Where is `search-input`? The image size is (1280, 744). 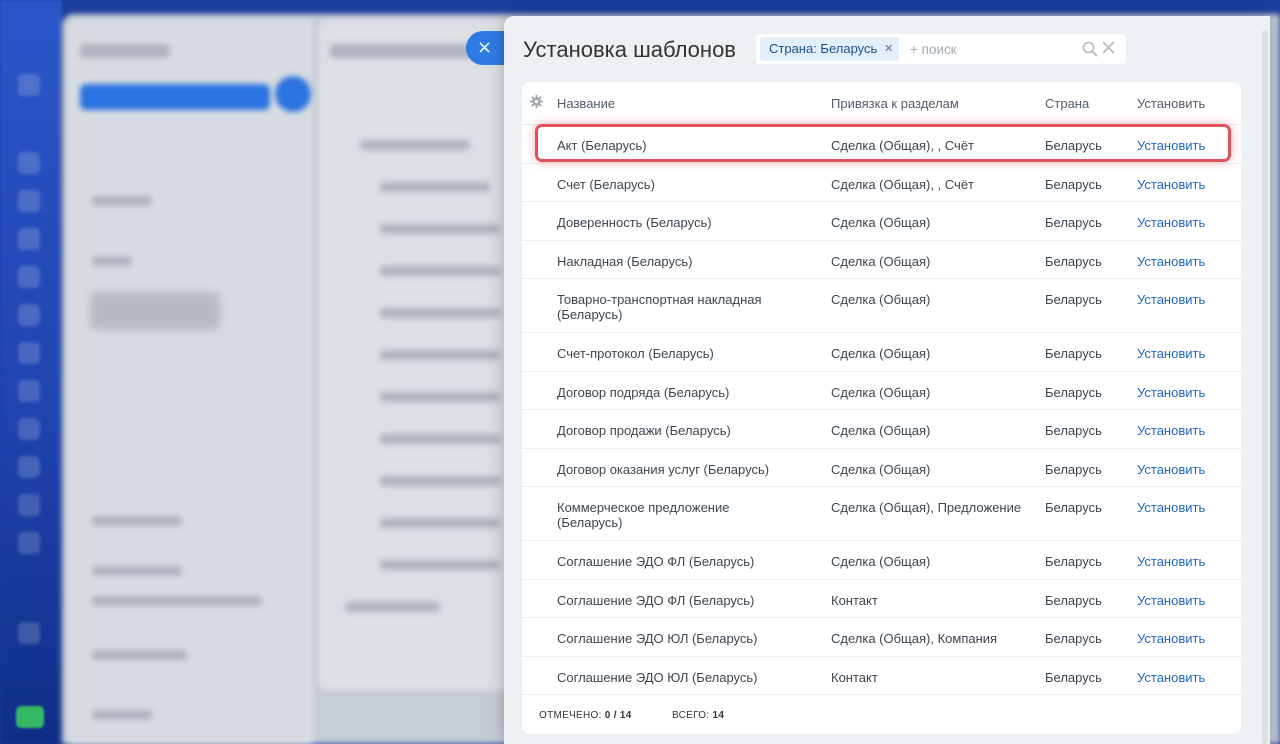
search-input is located at coordinates (990, 49).